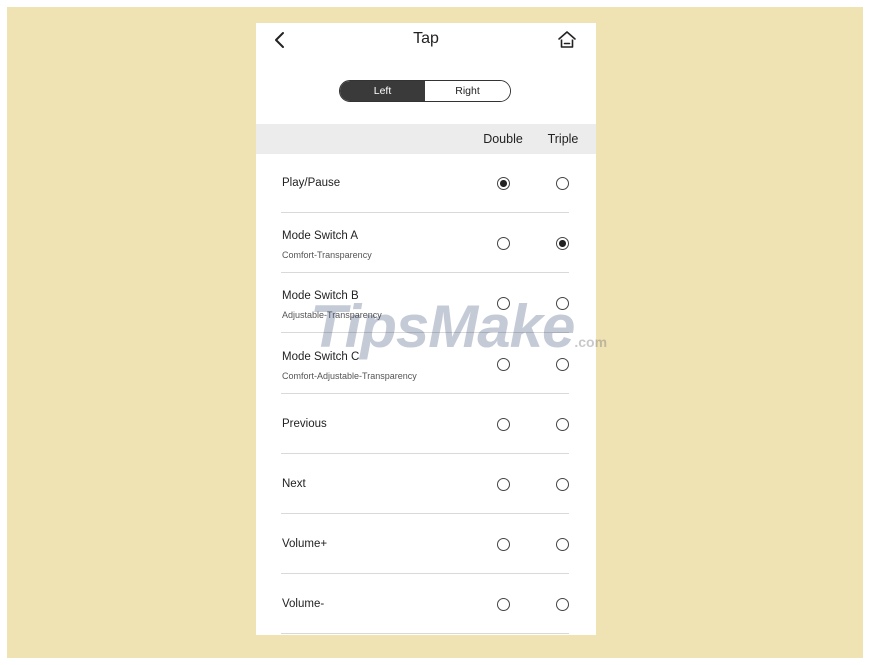 The height and width of the screenshot is (665, 870). What do you see at coordinates (304, 423) in the screenshot?
I see `row-label: Previous` at bounding box center [304, 423].